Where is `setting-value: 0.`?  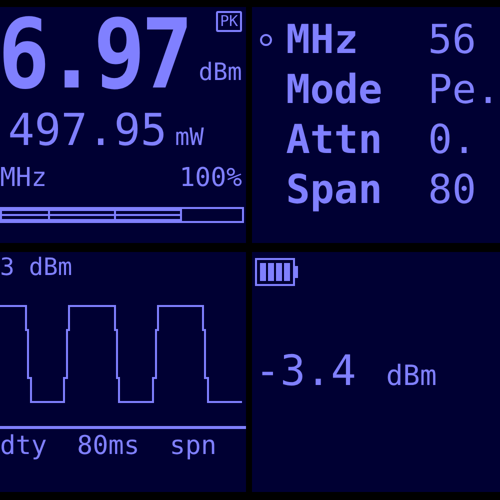
setting-value: 0. is located at coordinates (453, 140).